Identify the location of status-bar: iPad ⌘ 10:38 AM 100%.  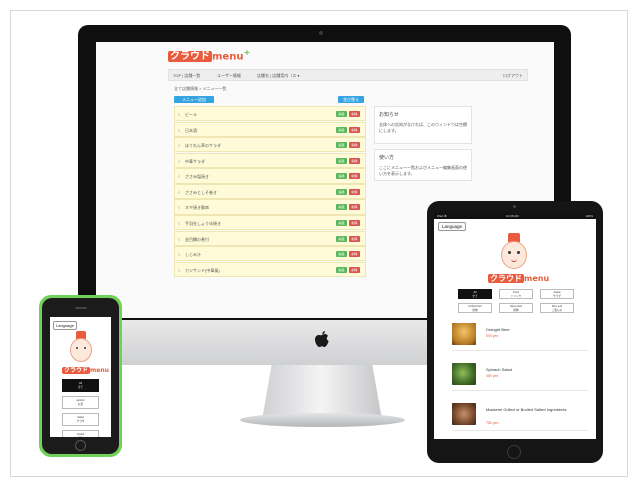
(515, 216).